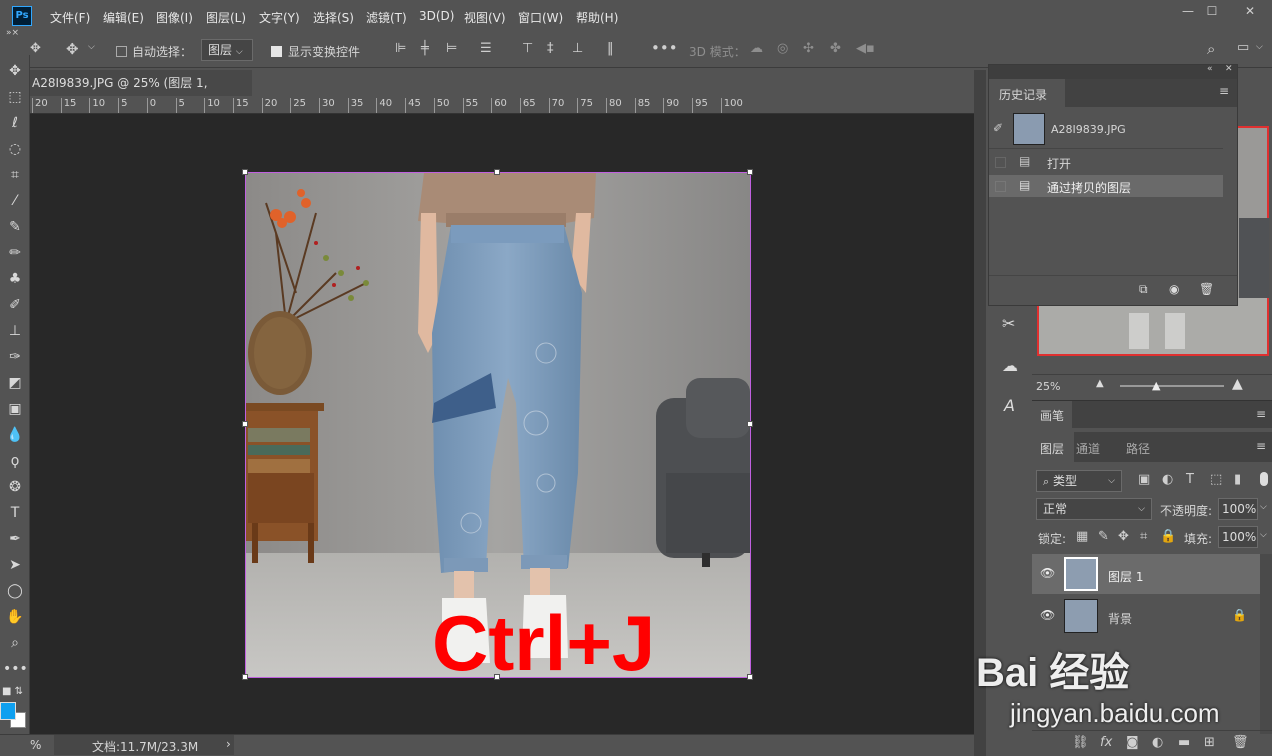  Describe the element at coordinates (485, 17) in the screenshot. I see `menu-view: 视图(V)` at that location.